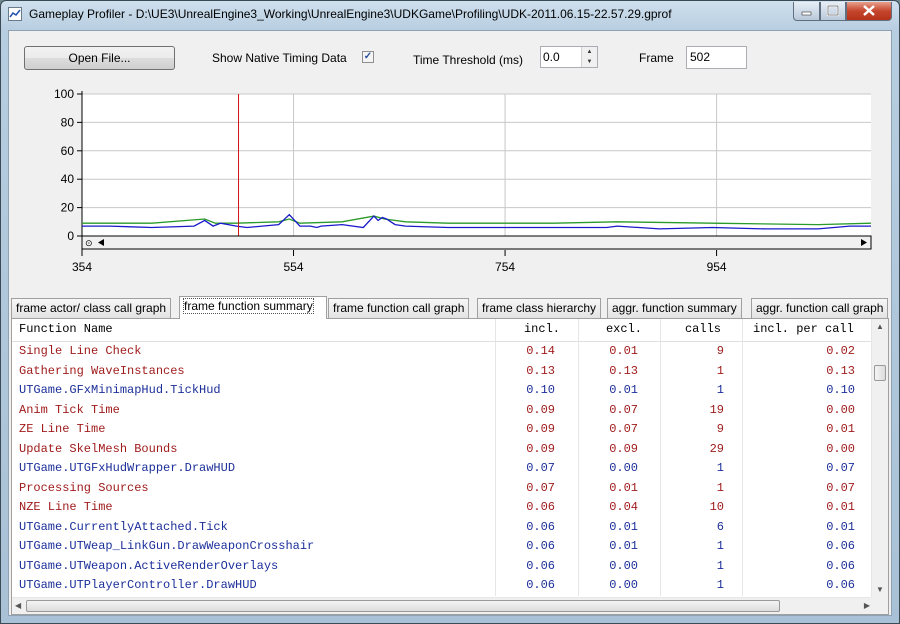 This screenshot has width=900, height=624. I want to click on maximize-button, so click(833, 11).